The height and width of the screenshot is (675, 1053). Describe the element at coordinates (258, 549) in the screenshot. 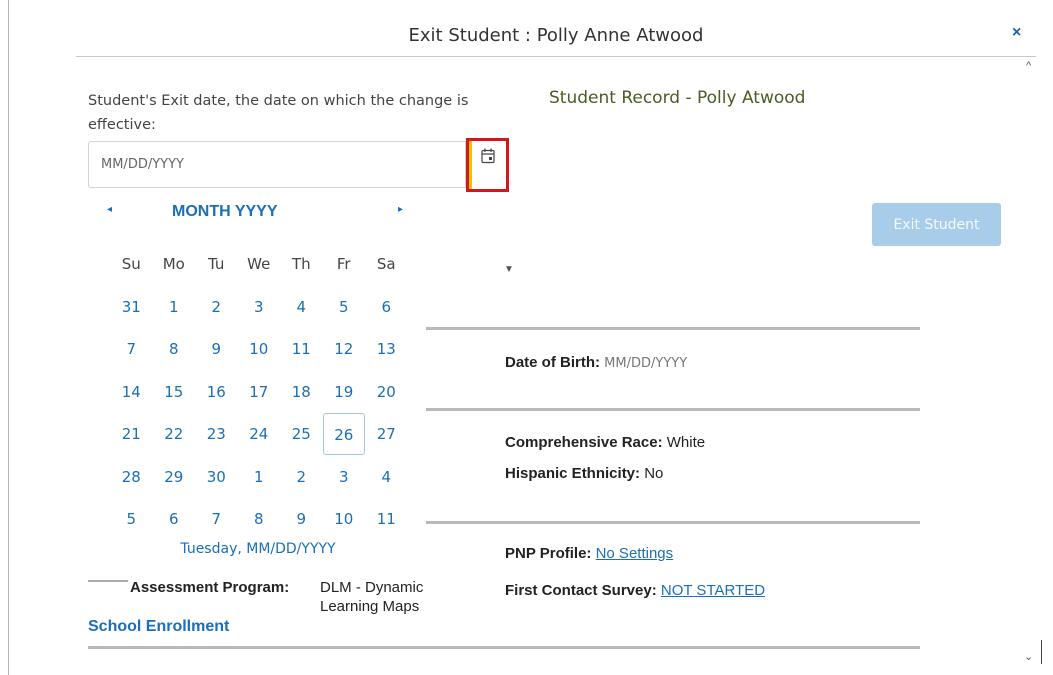

I see `calendar-today-footer: Tuesday, MM/DD/YYYY` at that location.